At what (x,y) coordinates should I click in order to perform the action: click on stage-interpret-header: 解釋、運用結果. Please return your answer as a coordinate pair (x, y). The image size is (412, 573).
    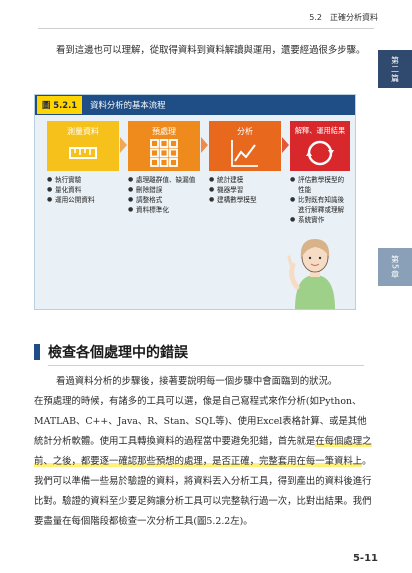
    Looking at the image, I should click on (320, 146).